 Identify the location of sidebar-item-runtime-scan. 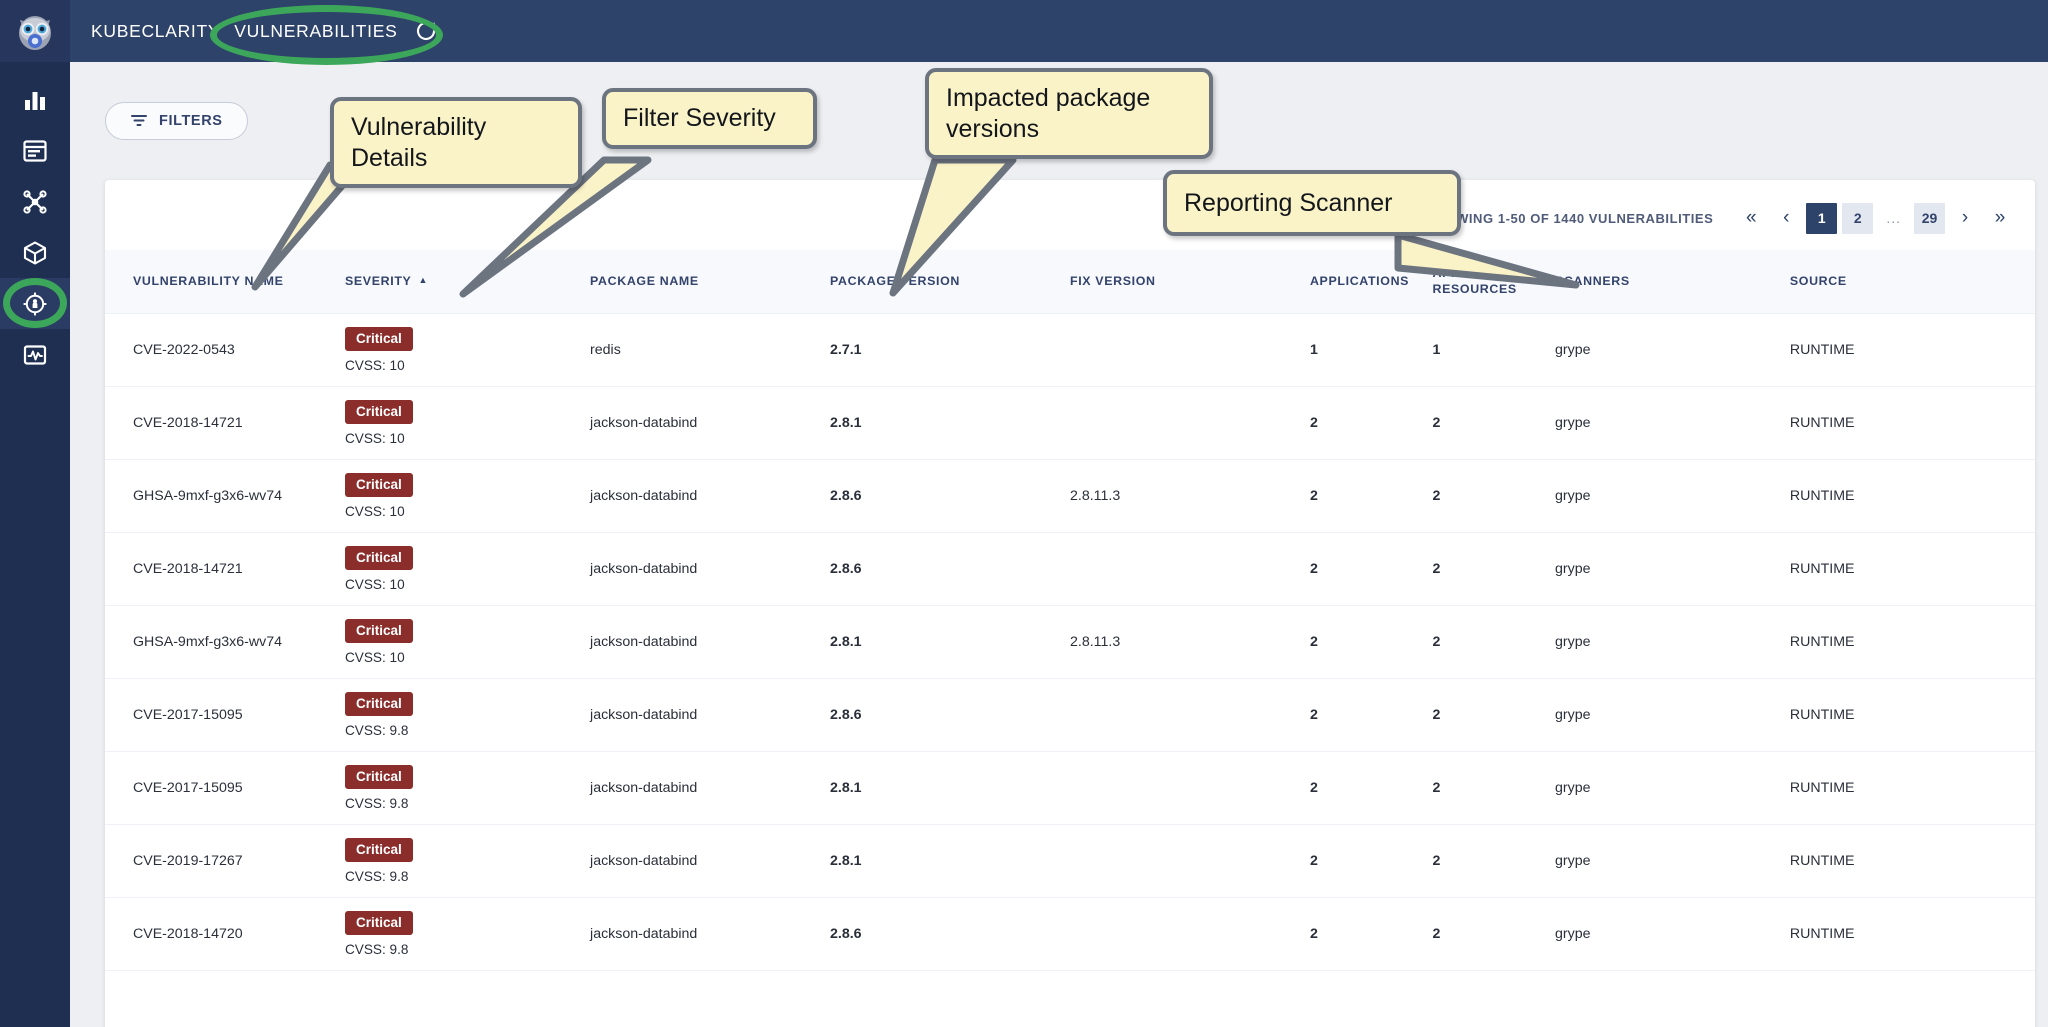
(35, 354).